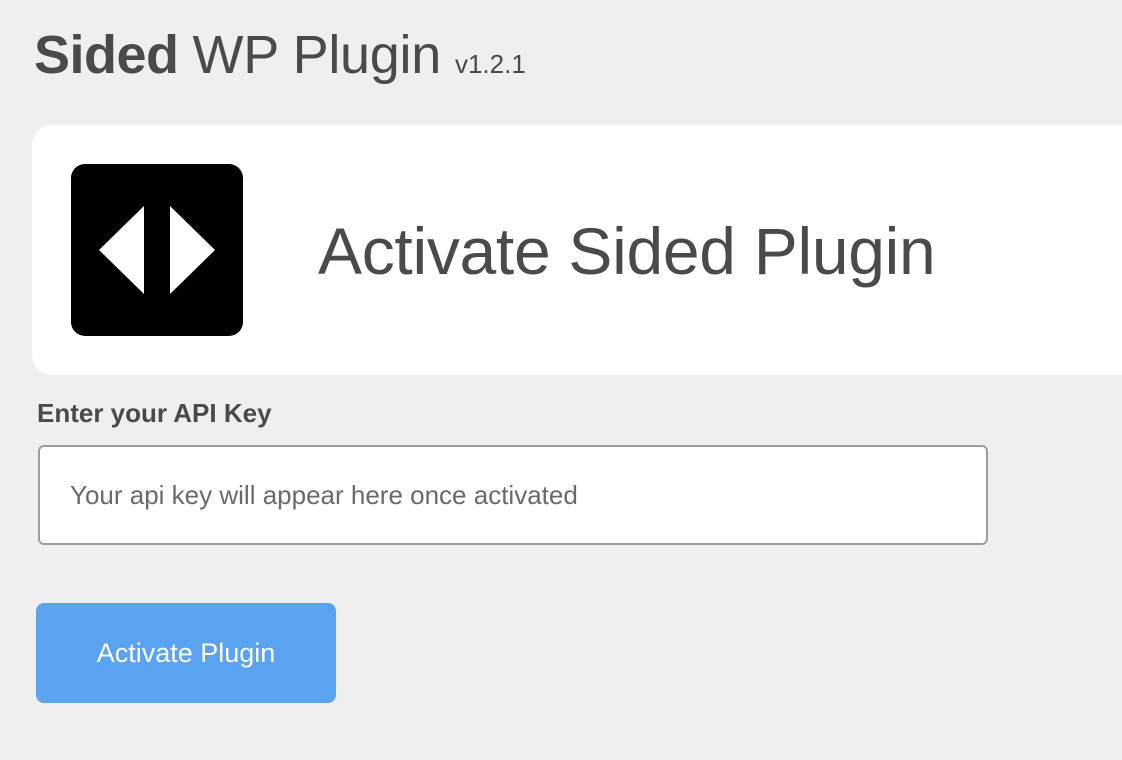 The image size is (1122, 760). What do you see at coordinates (106, 55) in the screenshot?
I see `title-brand: Sided` at bounding box center [106, 55].